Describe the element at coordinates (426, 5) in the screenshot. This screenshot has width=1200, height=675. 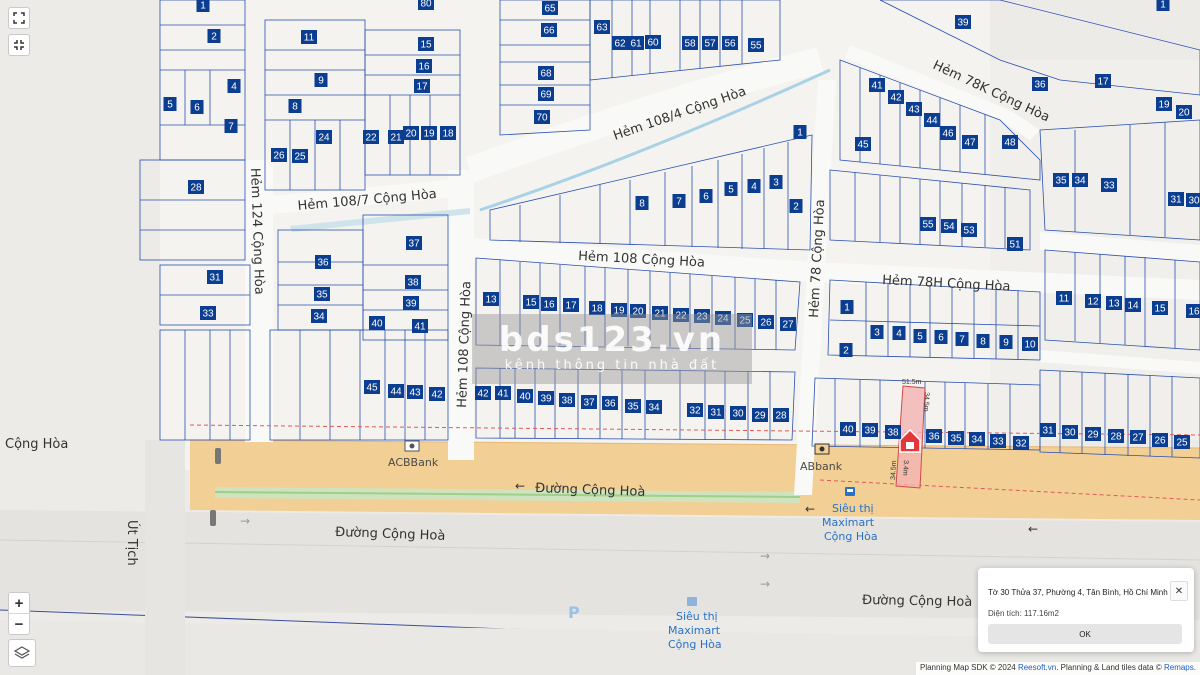
I see `lot-number-badge: 80` at that location.